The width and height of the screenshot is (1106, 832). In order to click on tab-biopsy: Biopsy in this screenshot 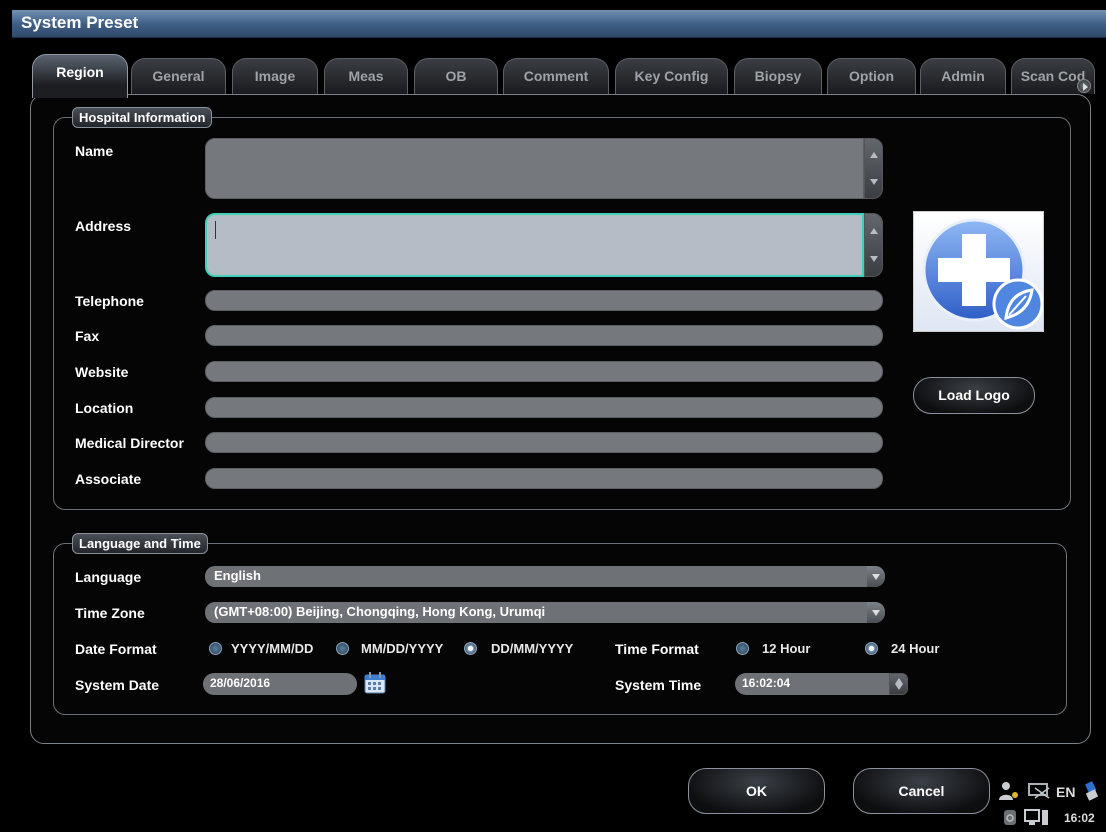, I will do `click(778, 76)`.